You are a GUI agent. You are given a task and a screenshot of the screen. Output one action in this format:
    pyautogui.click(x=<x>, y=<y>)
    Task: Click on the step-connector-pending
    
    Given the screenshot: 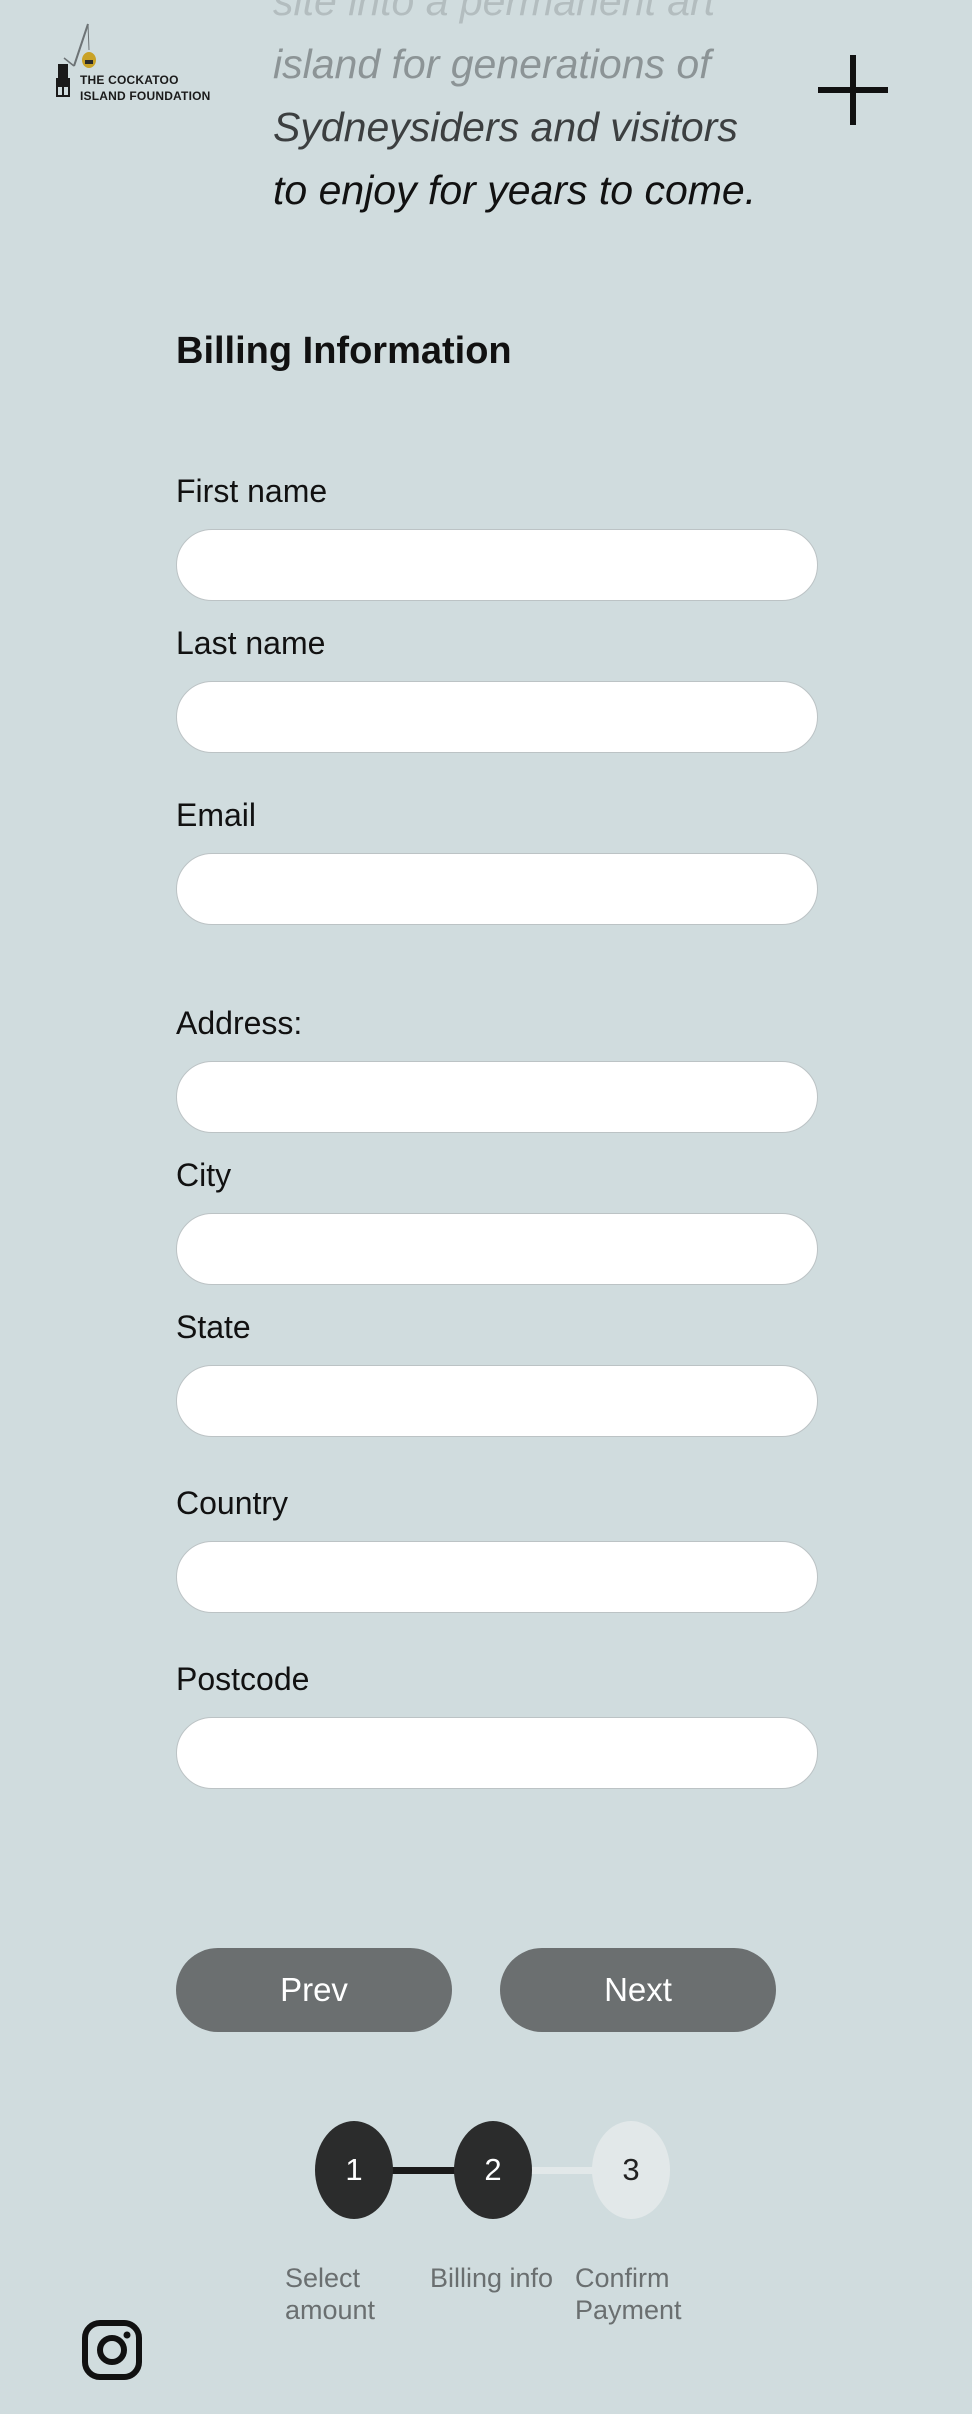 What is the action you would take?
    pyautogui.click(x=565, y=2170)
    